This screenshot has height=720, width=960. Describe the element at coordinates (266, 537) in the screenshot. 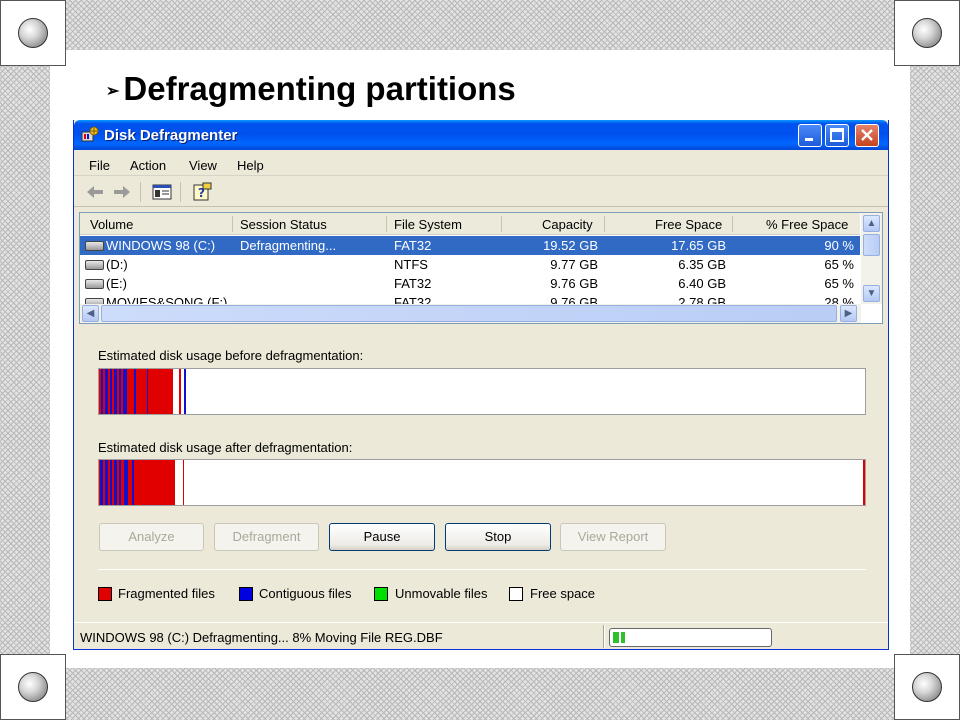

I see `defragment-button: Defragment` at that location.